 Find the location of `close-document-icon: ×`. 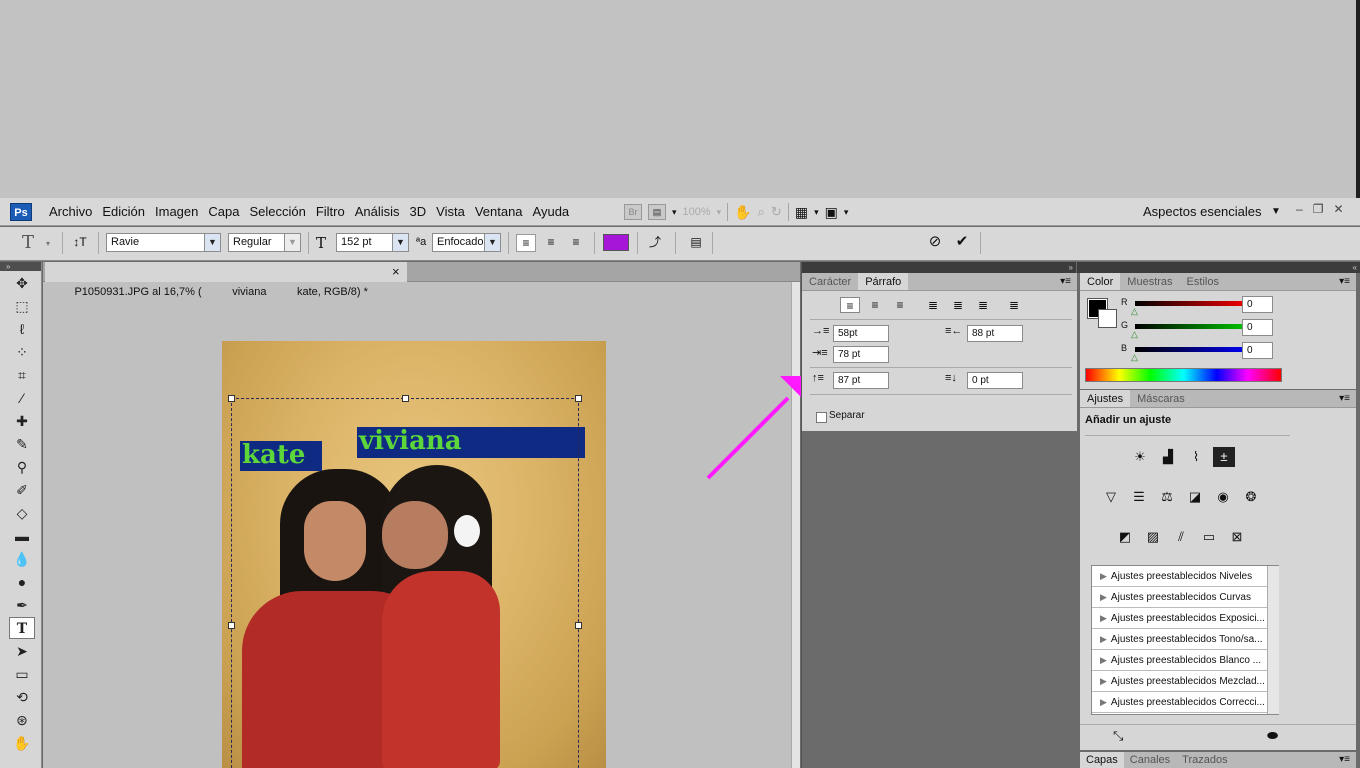

close-document-icon: × is located at coordinates (396, 272).